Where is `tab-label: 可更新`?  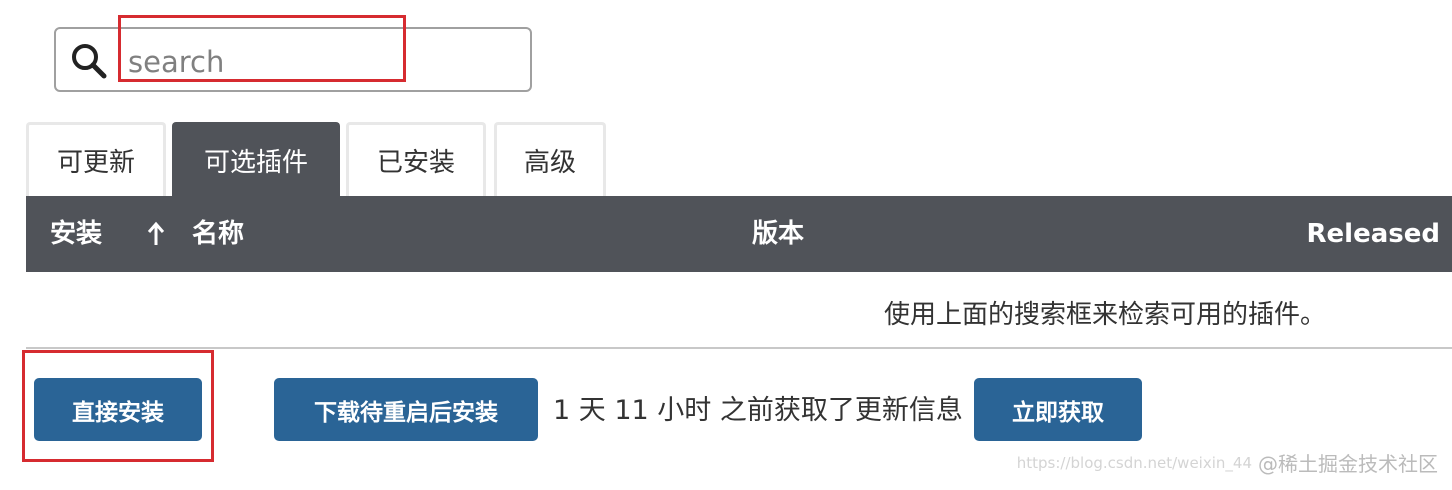
tab-label: 可更新 is located at coordinates (95, 163).